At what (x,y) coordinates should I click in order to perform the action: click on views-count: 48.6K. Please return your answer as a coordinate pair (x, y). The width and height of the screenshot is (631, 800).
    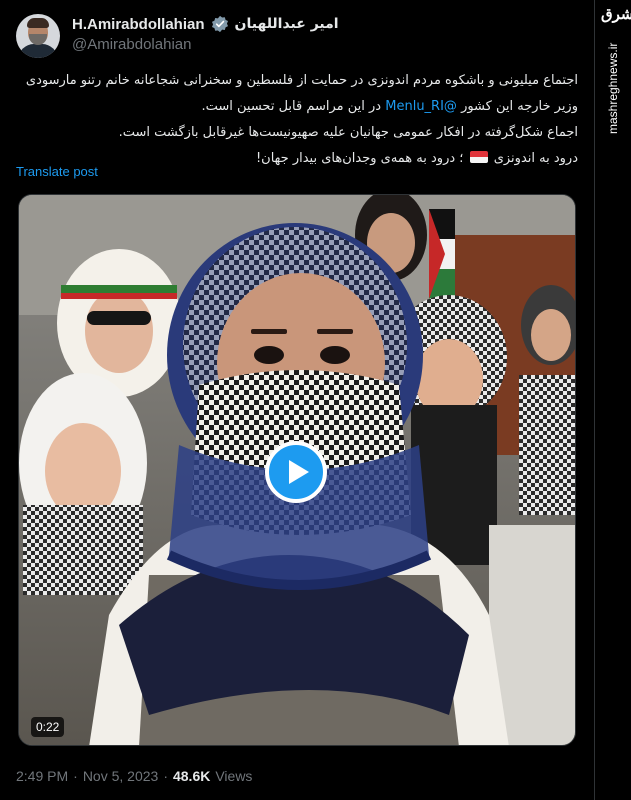
    Looking at the image, I should click on (191, 776).